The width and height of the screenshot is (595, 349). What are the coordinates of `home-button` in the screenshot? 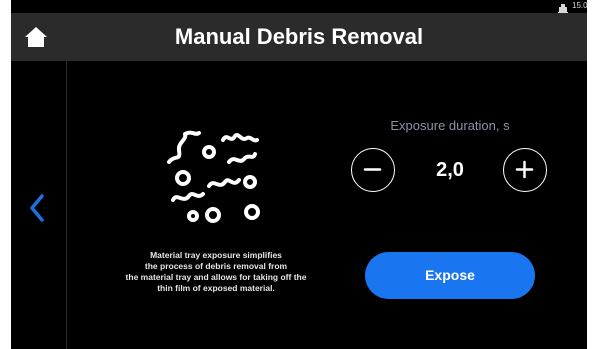 It's located at (36, 37).